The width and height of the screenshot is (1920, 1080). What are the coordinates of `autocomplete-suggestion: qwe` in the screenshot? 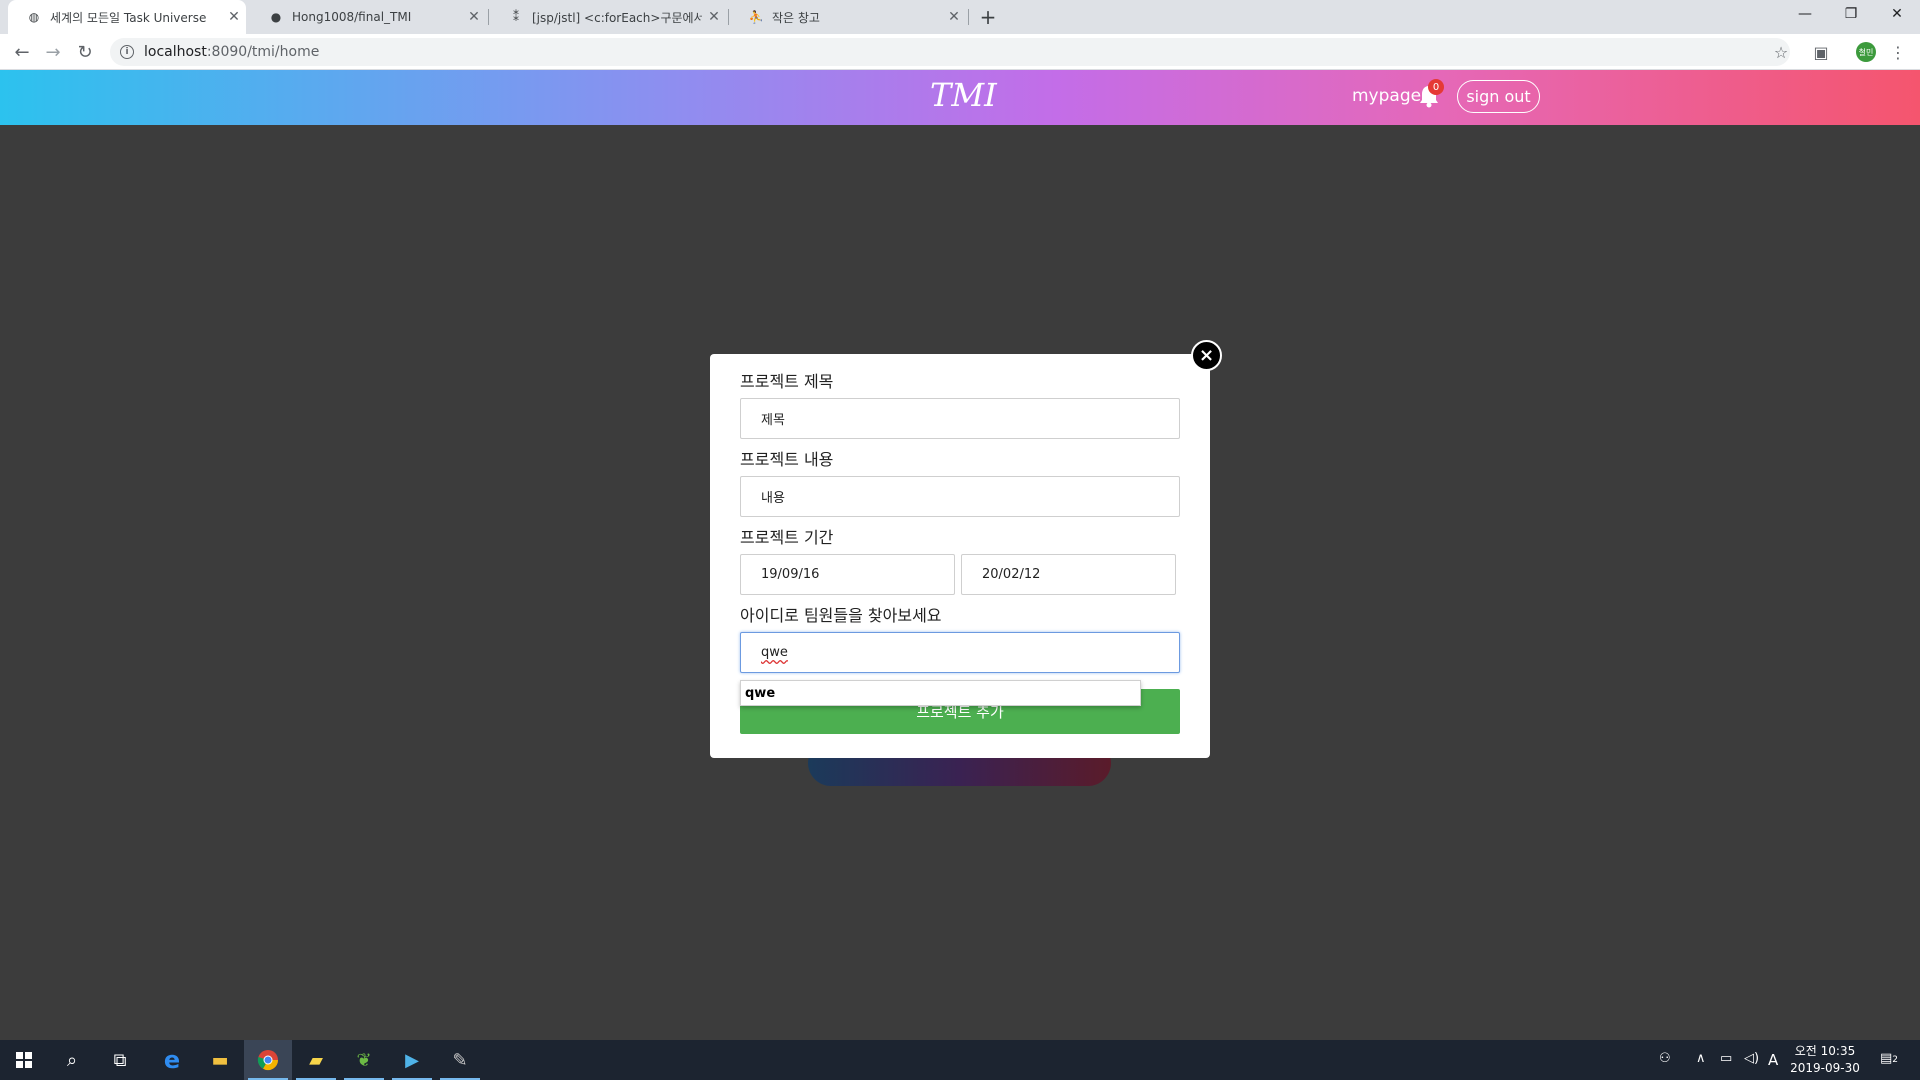 It's located at (940, 693).